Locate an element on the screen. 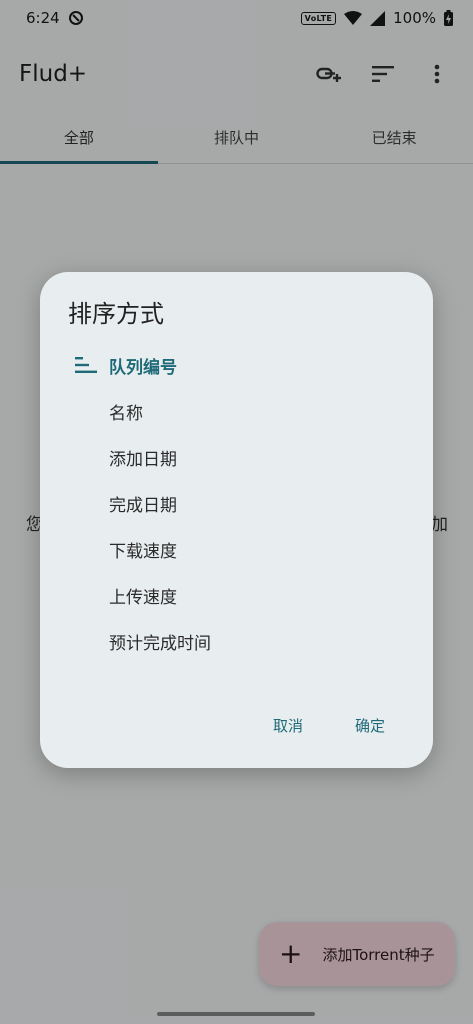 This screenshot has height=1024, width=473. cancel-button: 取消 is located at coordinates (288, 725).